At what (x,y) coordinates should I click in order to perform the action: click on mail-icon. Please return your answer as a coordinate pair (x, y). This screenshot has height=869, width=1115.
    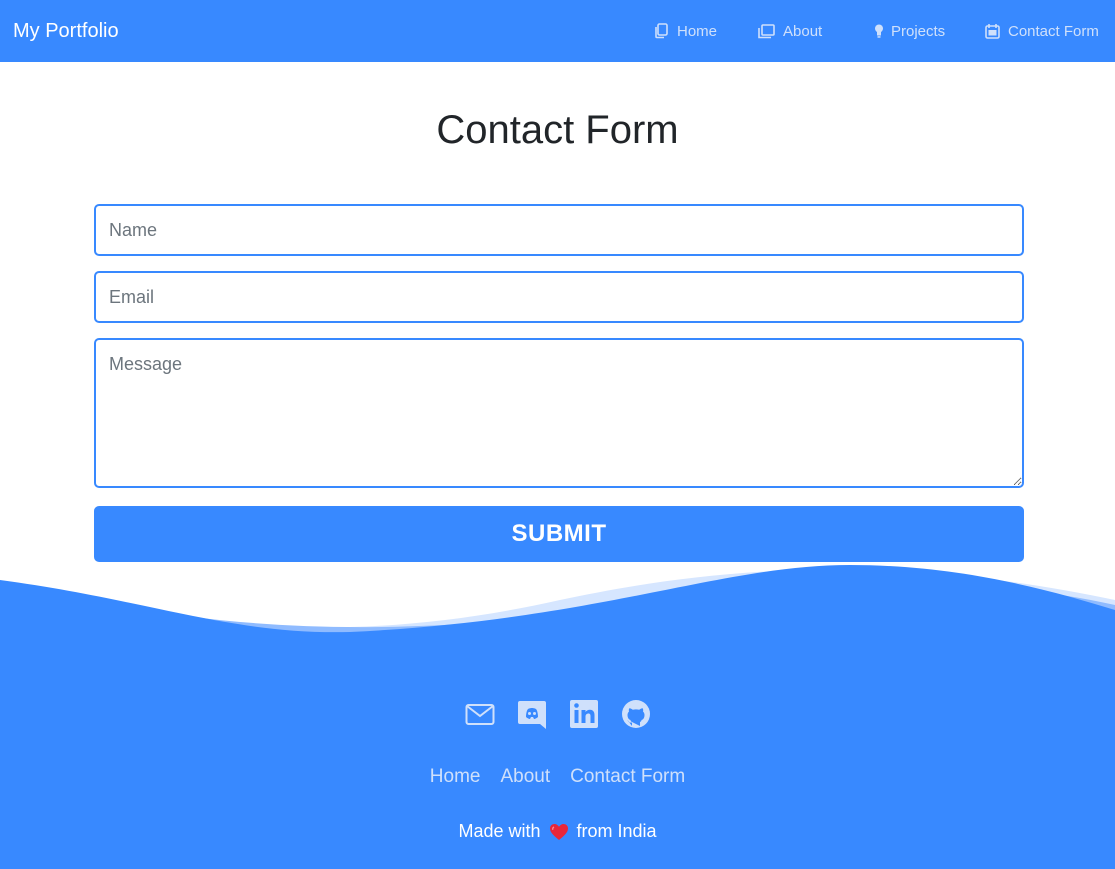
    Looking at the image, I should click on (479, 714).